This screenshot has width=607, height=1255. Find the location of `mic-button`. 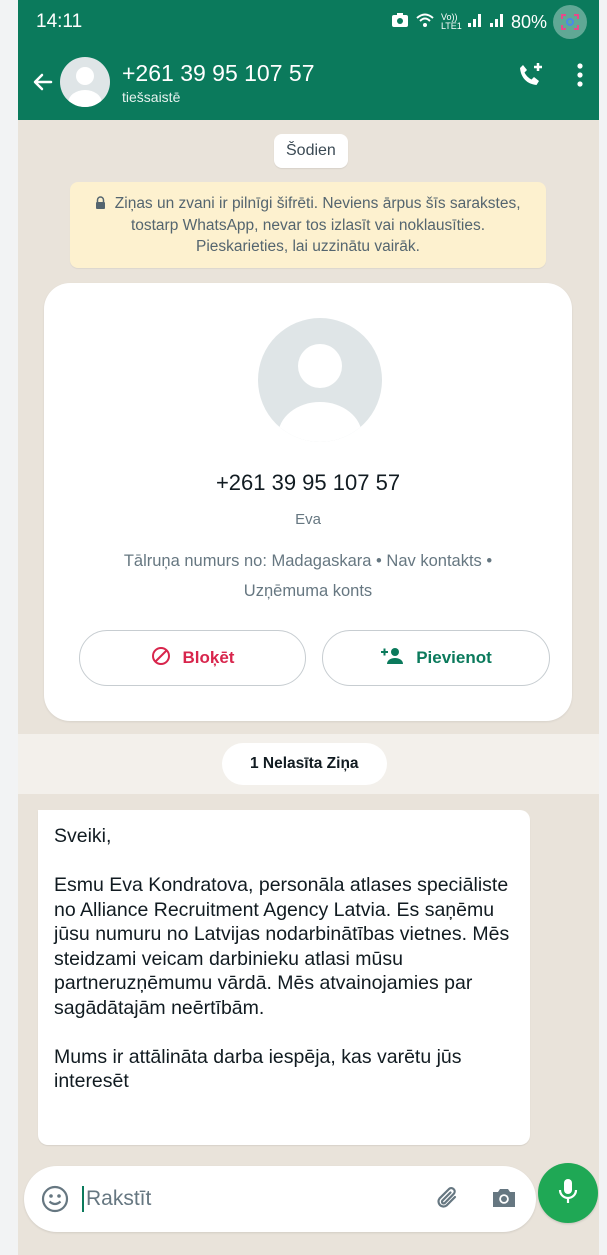

mic-button is located at coordinates (568, 1193).